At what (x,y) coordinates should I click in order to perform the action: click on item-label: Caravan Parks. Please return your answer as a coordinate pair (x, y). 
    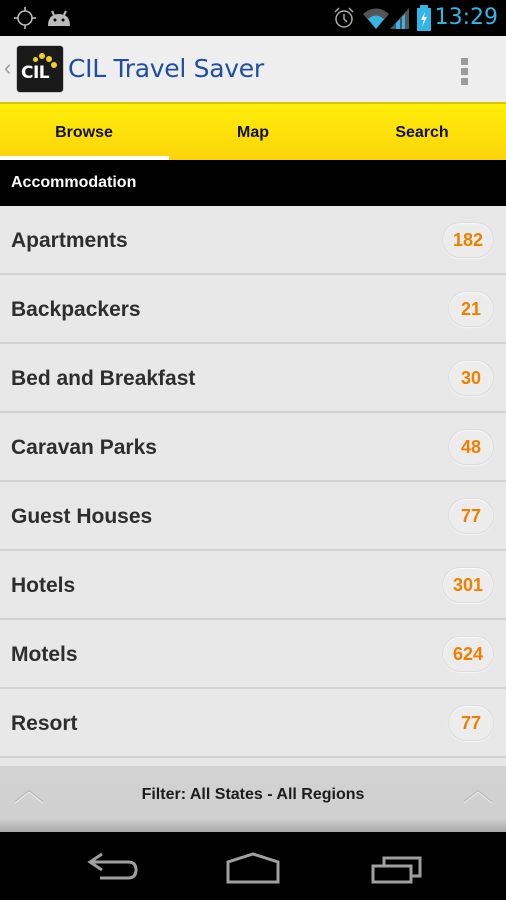
    Looking at the image, I should click on (84, 447).